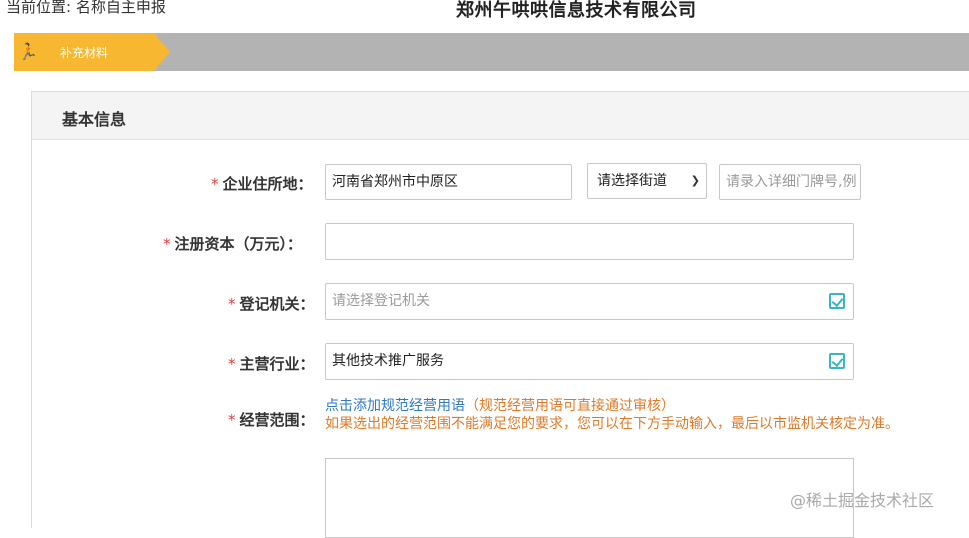 This screenshot has height=538, width=969. What do you see at coordinates (589, 241) in the screenshot?
I see `capital-input` at bounding box center [589, 241].